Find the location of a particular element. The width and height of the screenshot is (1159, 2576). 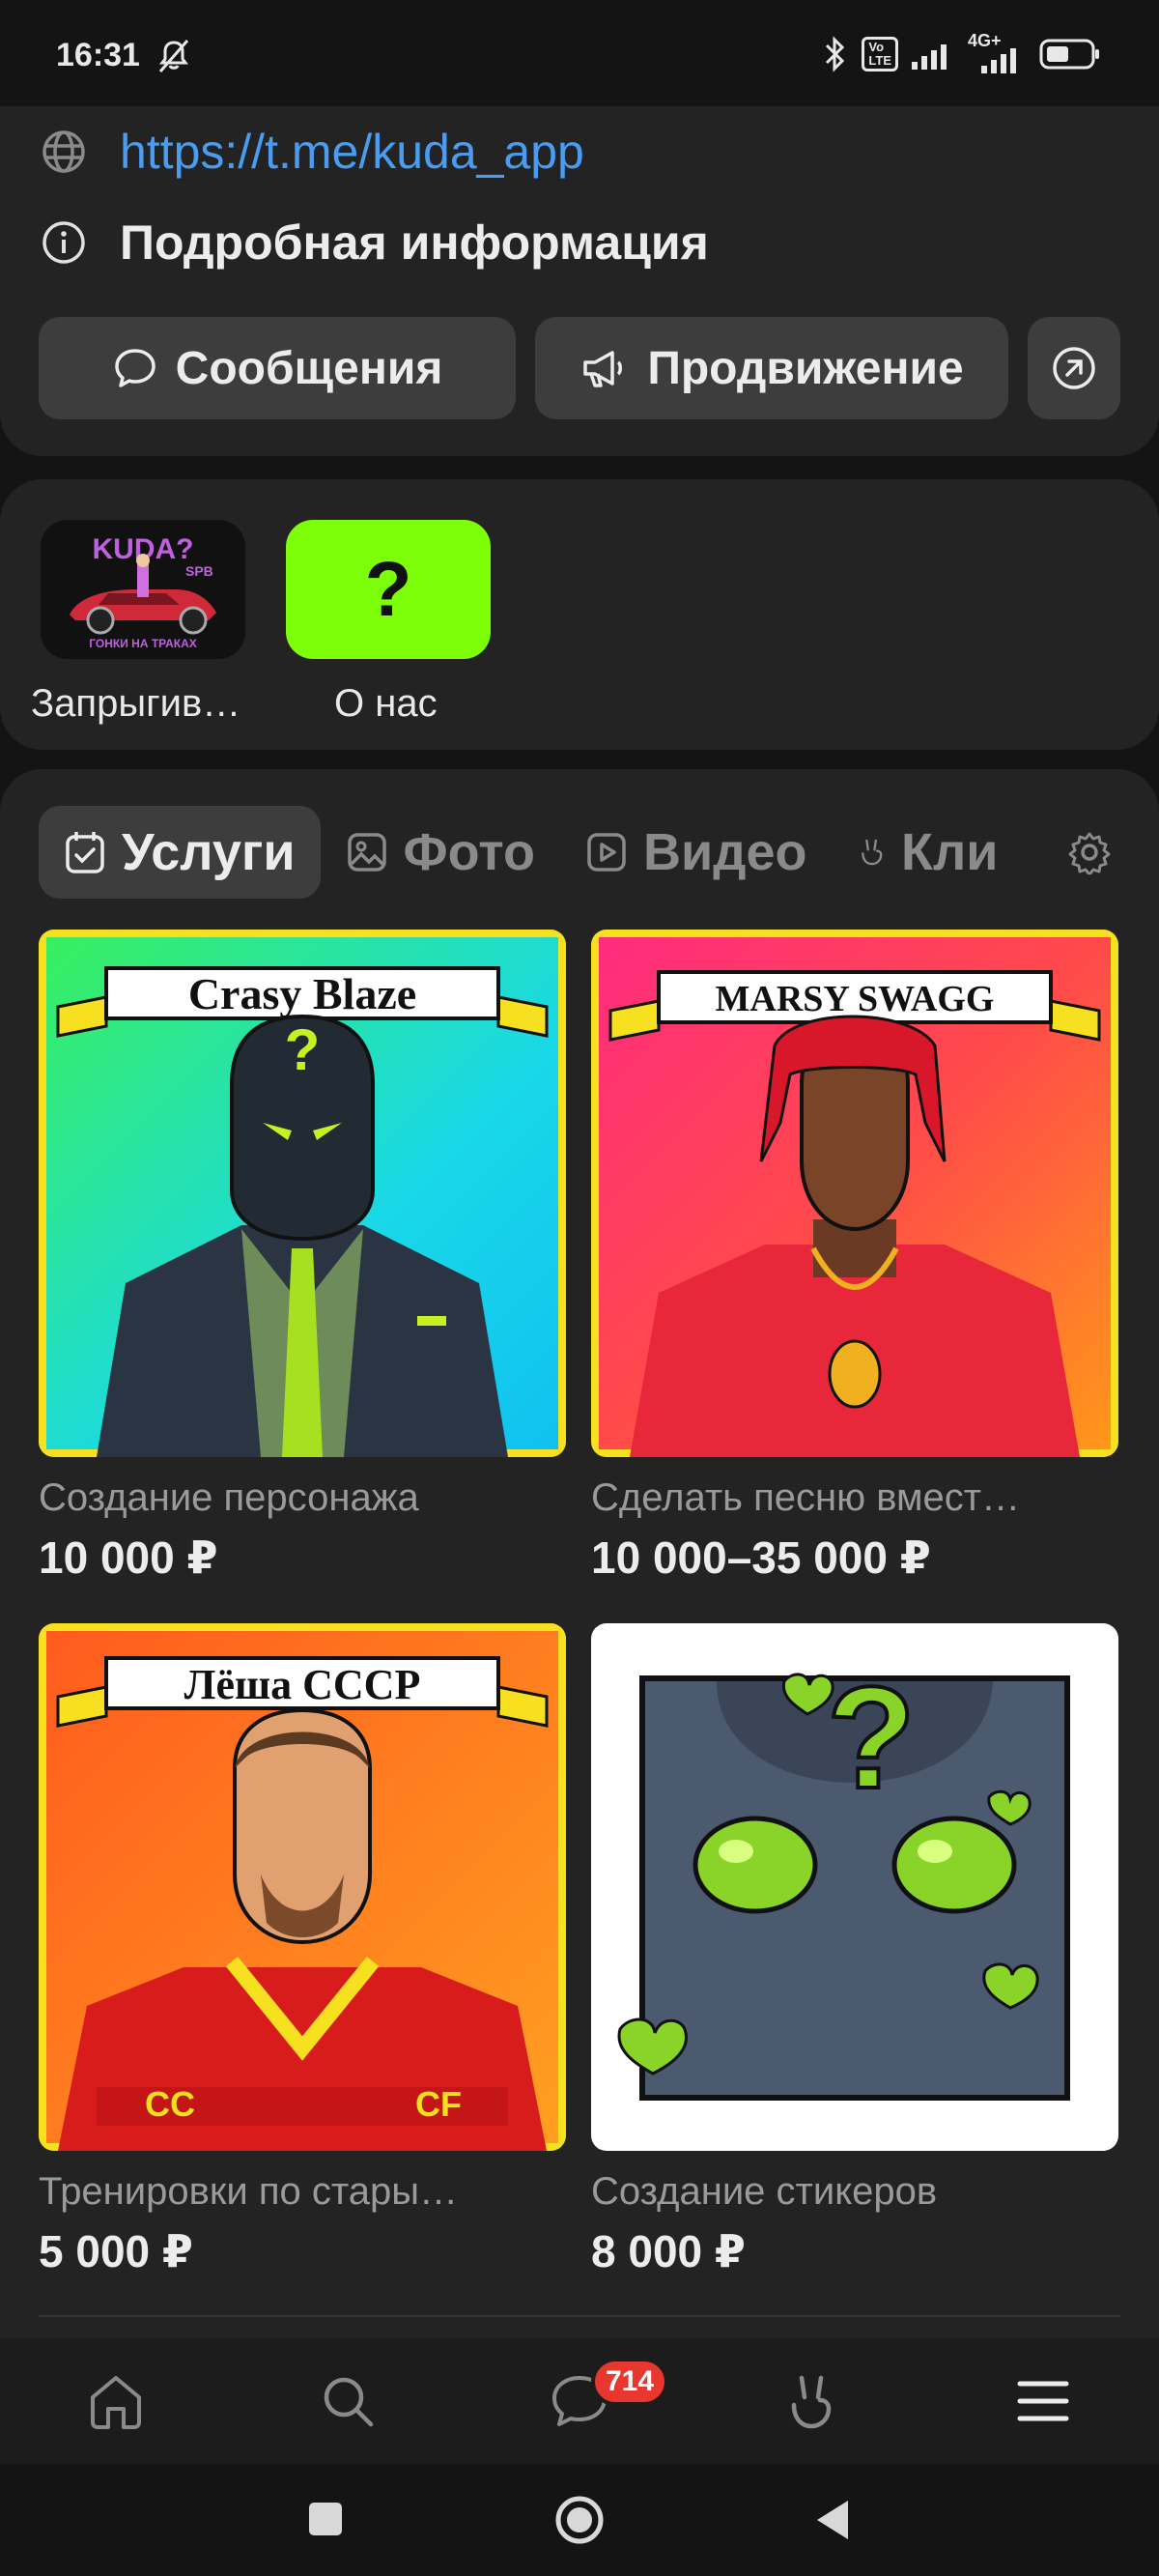

svg-text: Crasy Blaze is located at coordinates (302, 994).